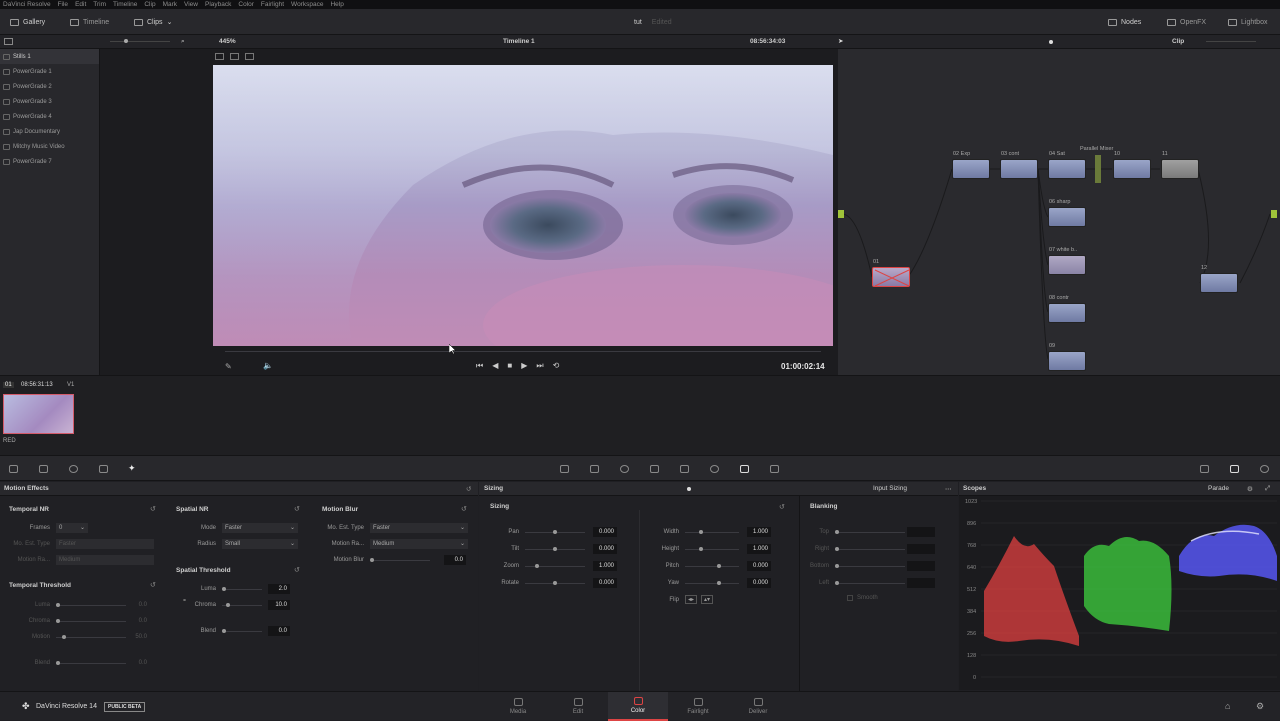 The width and height of the screenshot is (1280, 721). What do you see at coordinates (125, 4) in the screenshot?
I see `menu-timeline: Timeline` at bounding box center [125, 4].